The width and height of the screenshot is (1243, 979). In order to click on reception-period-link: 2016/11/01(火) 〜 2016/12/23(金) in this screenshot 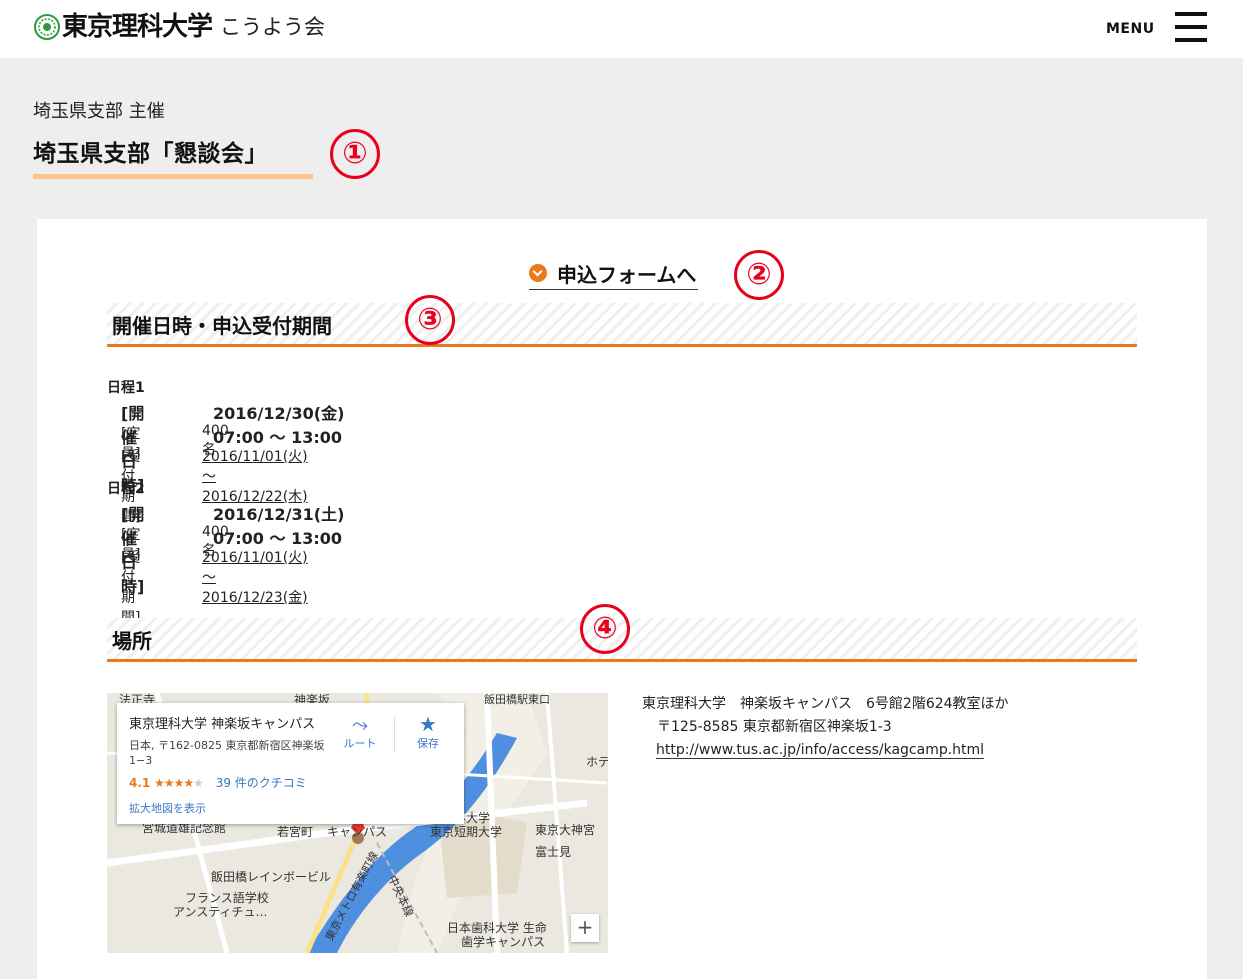, I will do `click(255, 577)`.